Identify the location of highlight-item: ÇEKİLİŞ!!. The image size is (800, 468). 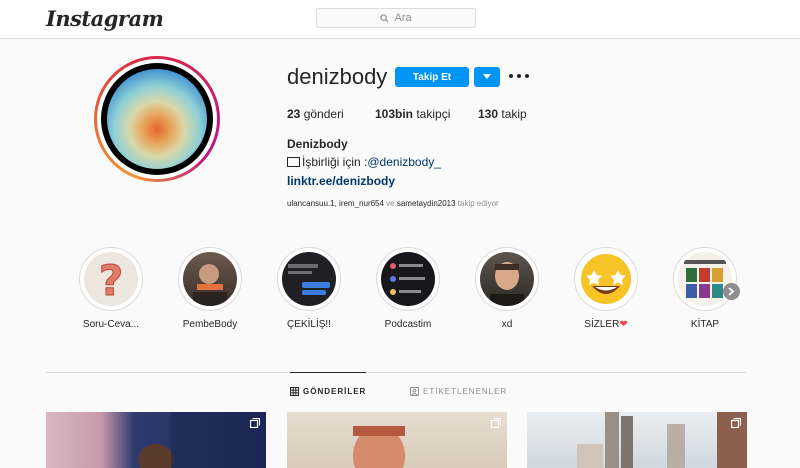
(309, 288).